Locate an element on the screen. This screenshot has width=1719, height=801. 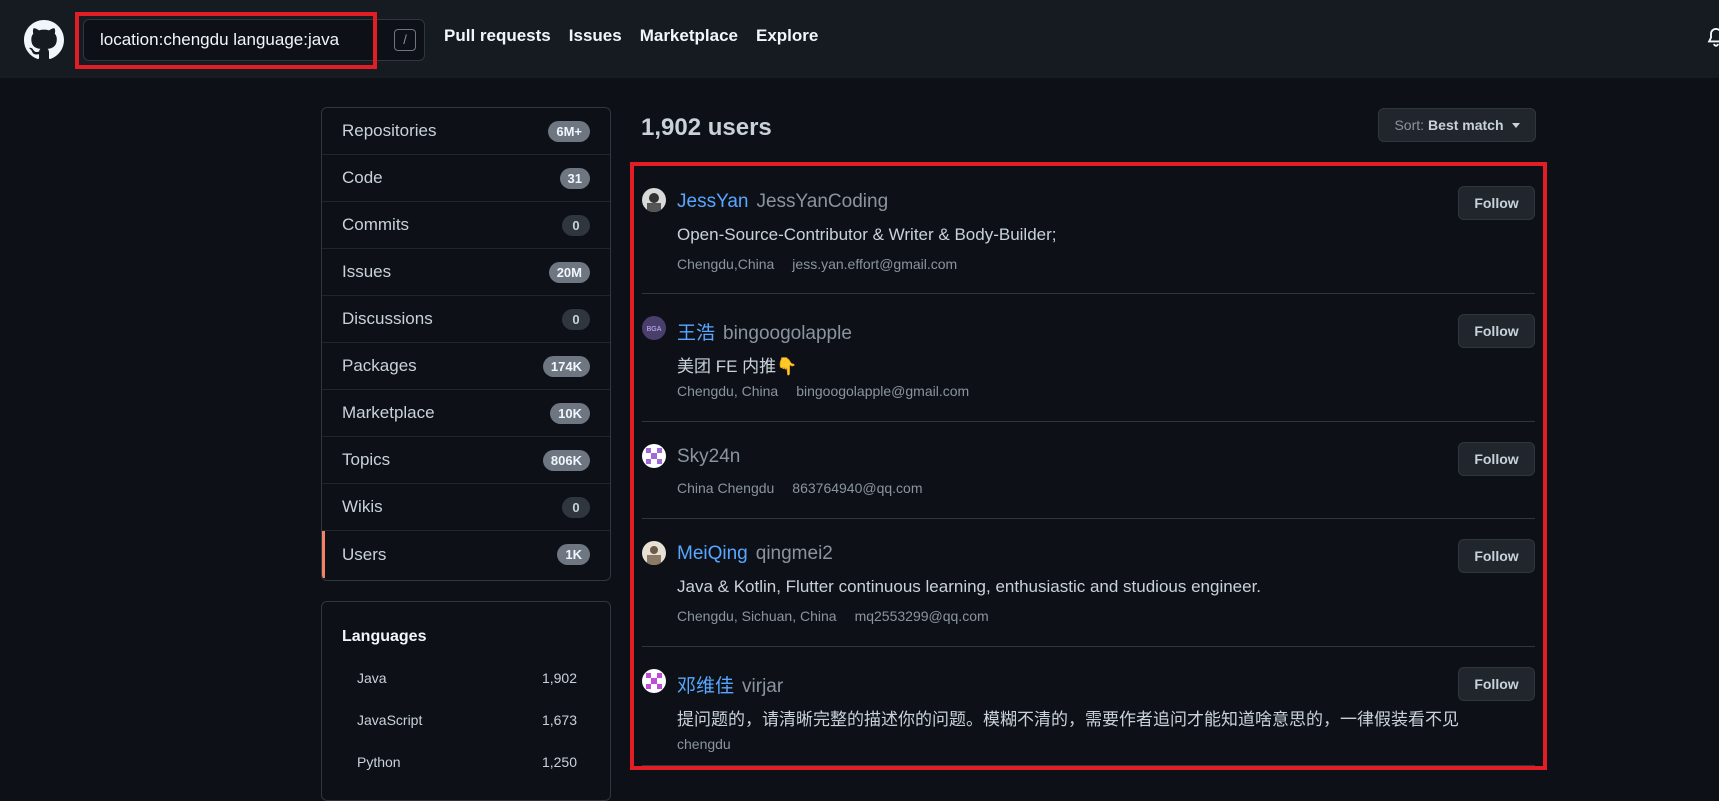
sort-dropdown: Sort: Best match is located at coordinates (1457, 125).